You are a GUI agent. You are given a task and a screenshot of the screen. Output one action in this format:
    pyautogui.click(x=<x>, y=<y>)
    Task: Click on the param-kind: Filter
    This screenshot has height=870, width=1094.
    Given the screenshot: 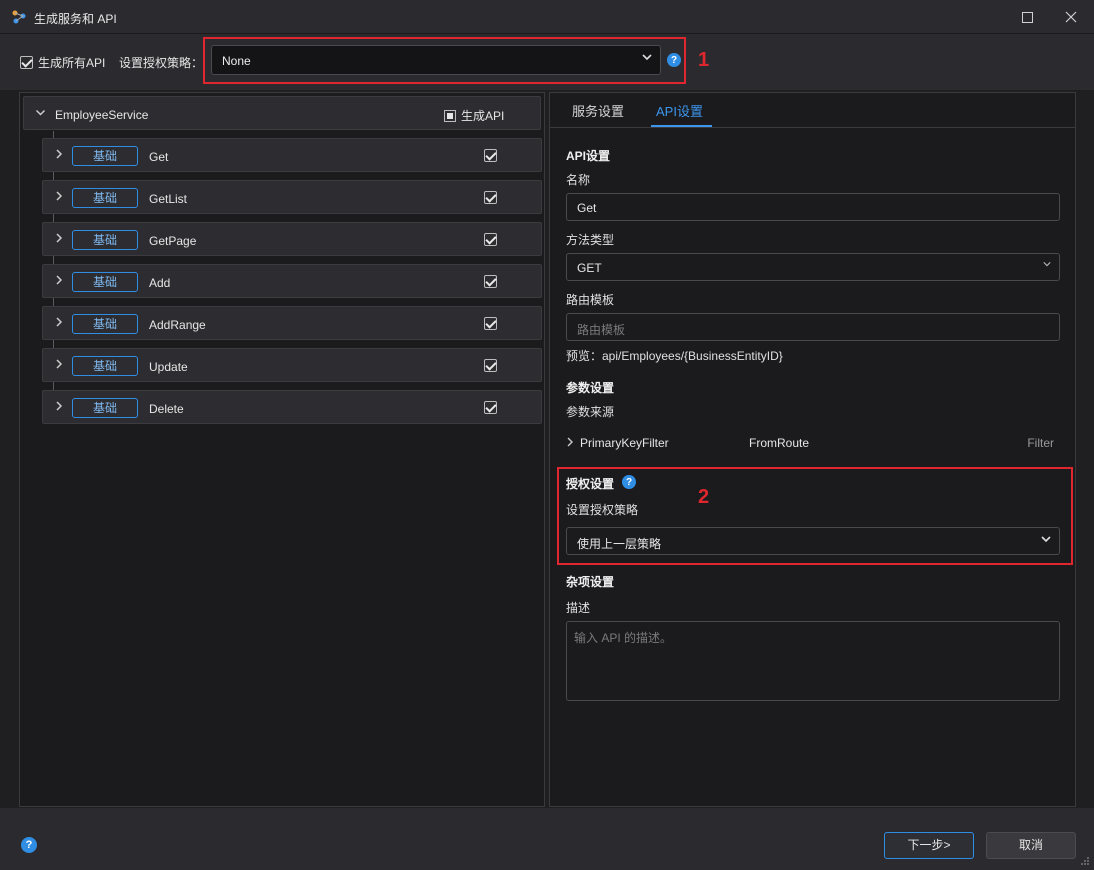 What is the action you would take?
    pyautogui.click(x=1040, y=443)
    